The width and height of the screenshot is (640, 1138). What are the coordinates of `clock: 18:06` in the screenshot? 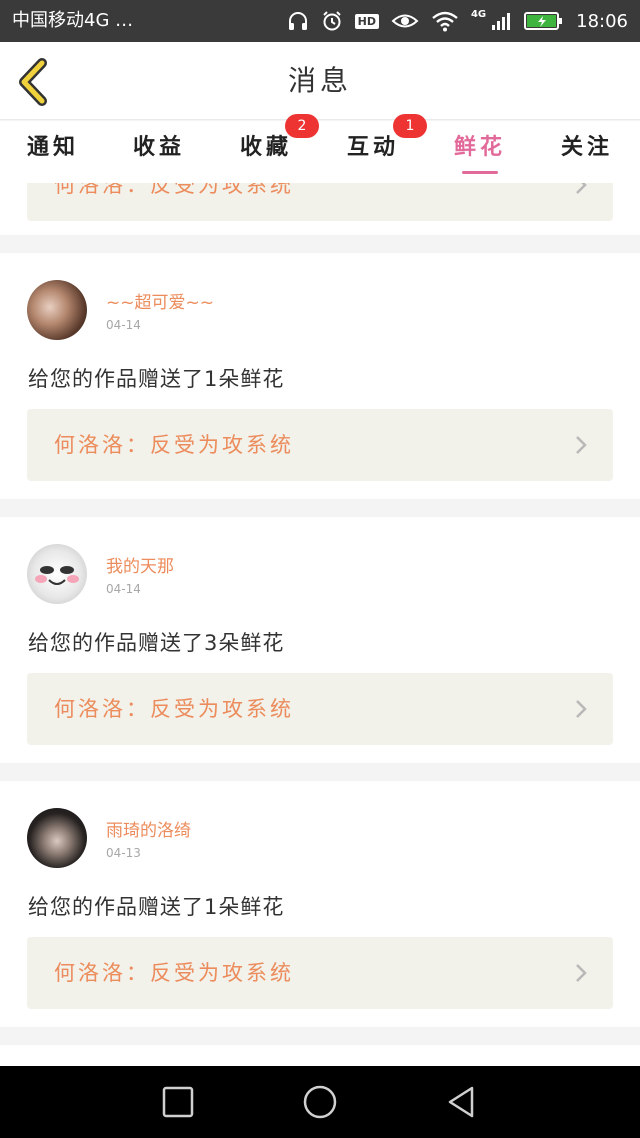 It's located at (602, 21).